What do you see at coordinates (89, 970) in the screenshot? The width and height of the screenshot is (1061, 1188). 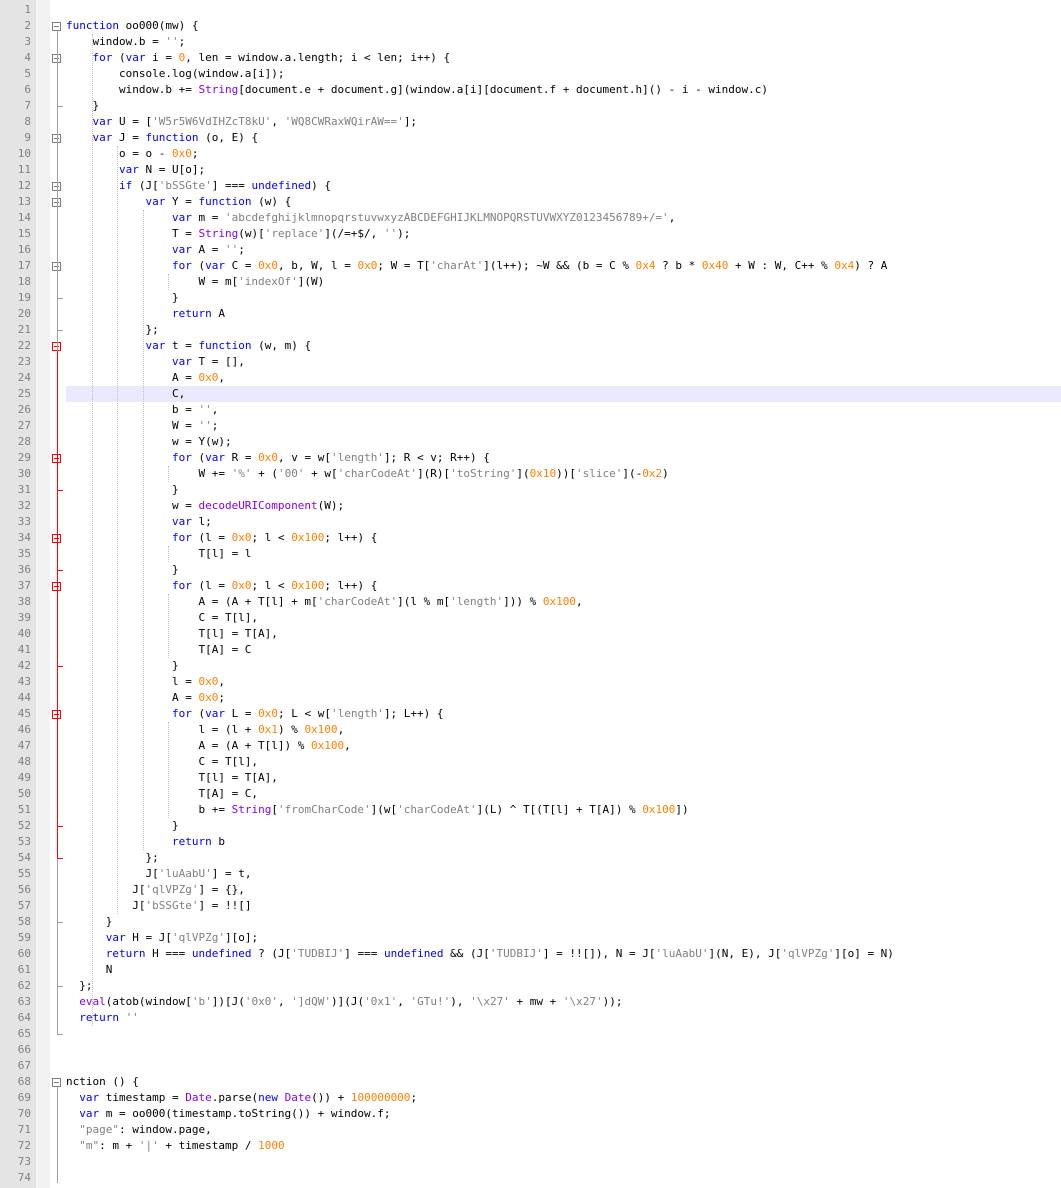 I see `code-line: N` at bounding box center [89, 970].